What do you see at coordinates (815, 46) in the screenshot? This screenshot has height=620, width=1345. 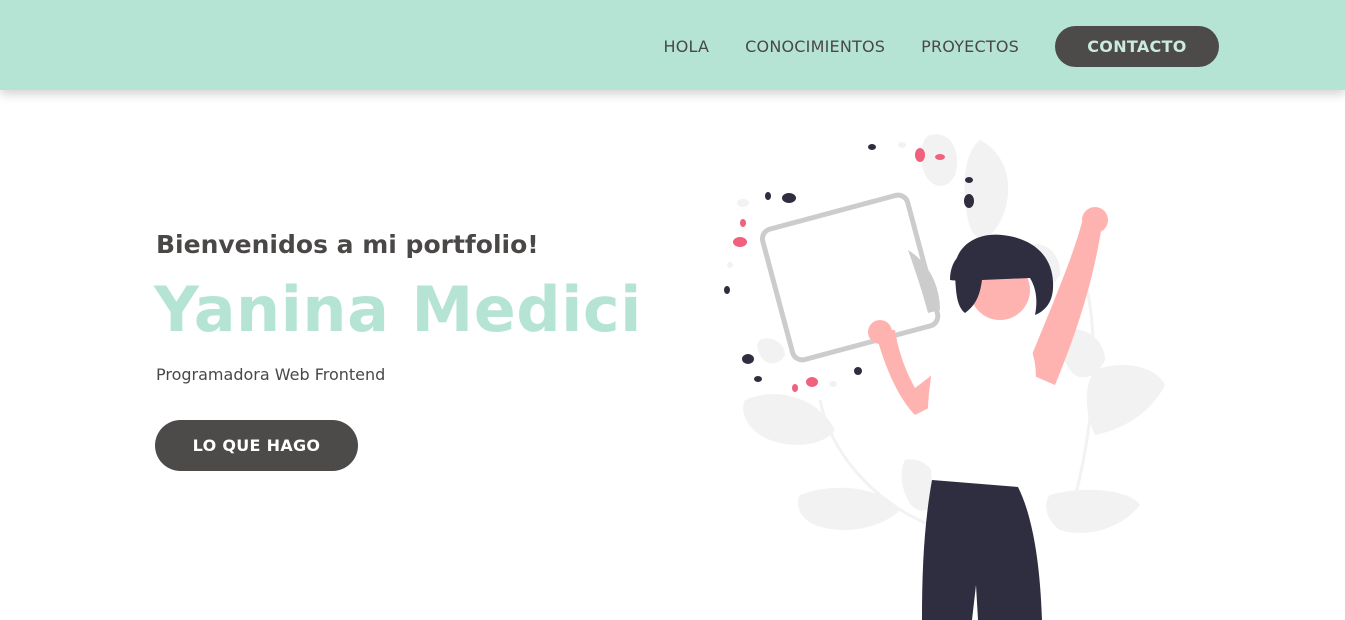 I see `nav-link-conocimientos: CONOCIMIENTOS` at bounding box center [815, 46].